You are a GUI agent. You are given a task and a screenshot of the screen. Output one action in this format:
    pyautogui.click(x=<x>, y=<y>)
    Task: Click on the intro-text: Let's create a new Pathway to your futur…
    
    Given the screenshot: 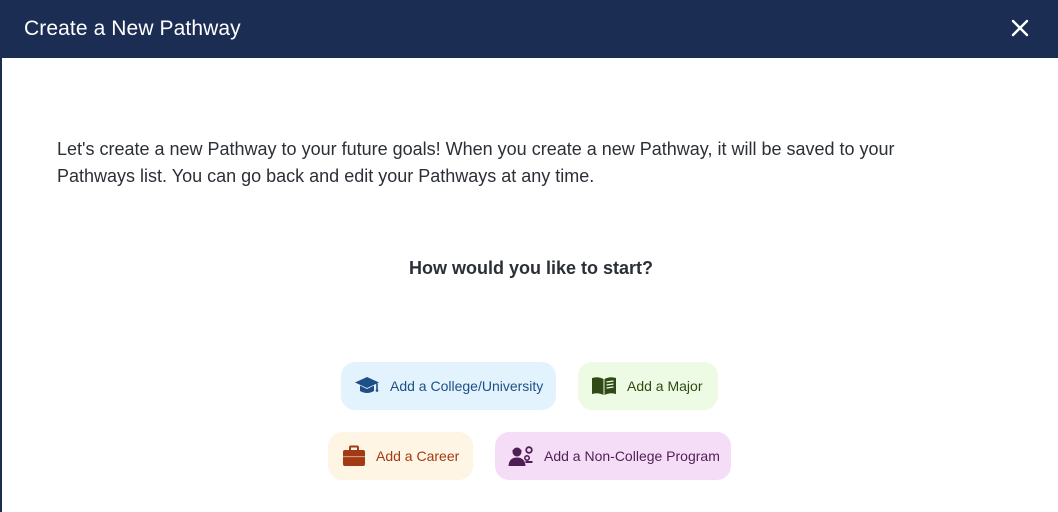 What is the action you would take?
    pyautogui.click(x=476, y=162)
    